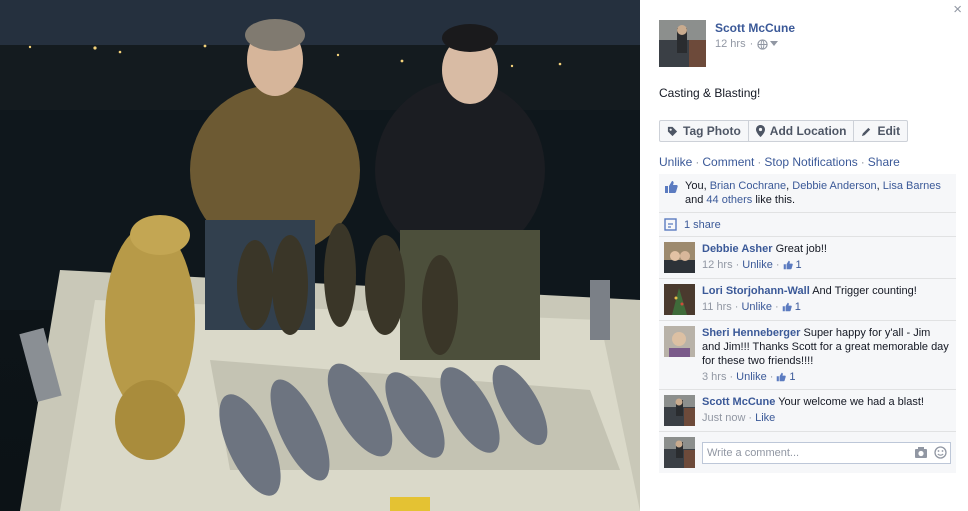 This screenshot has width=968, height=511. Describe the element at coordinates (756, 291) in the screenshot. I see `comment-author: Lori Storjohann-Wall` at that location.